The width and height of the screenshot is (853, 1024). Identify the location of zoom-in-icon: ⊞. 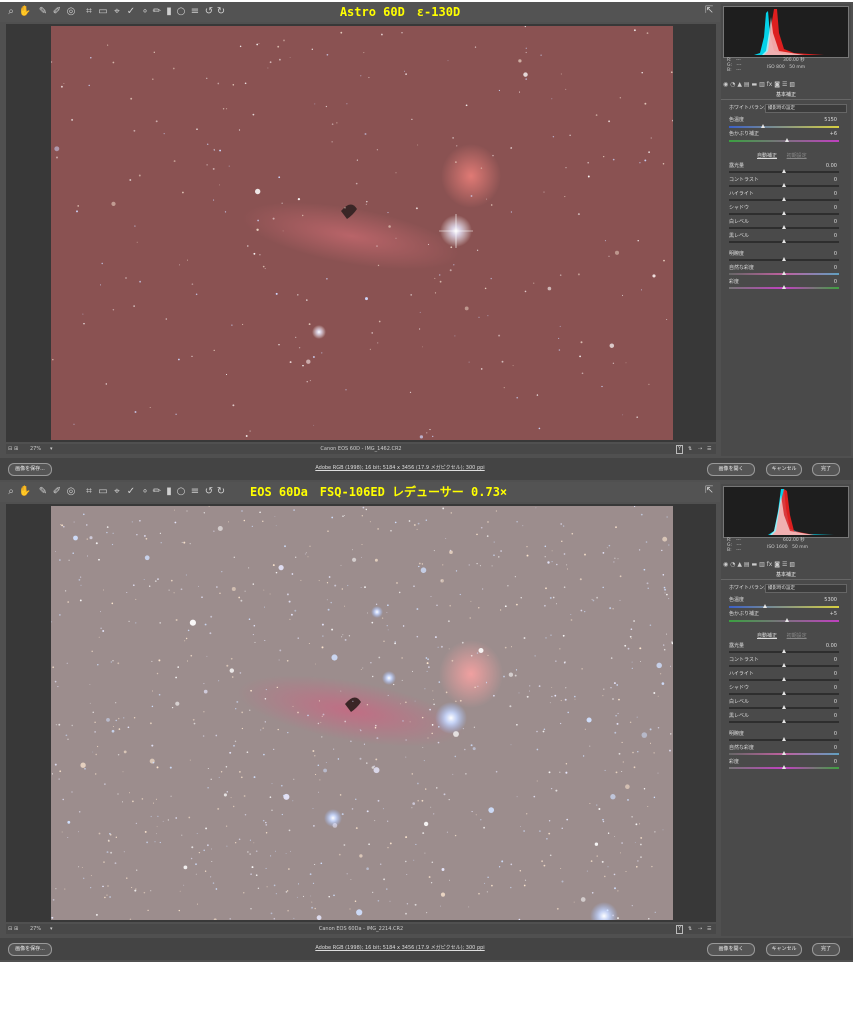
(16, 449).